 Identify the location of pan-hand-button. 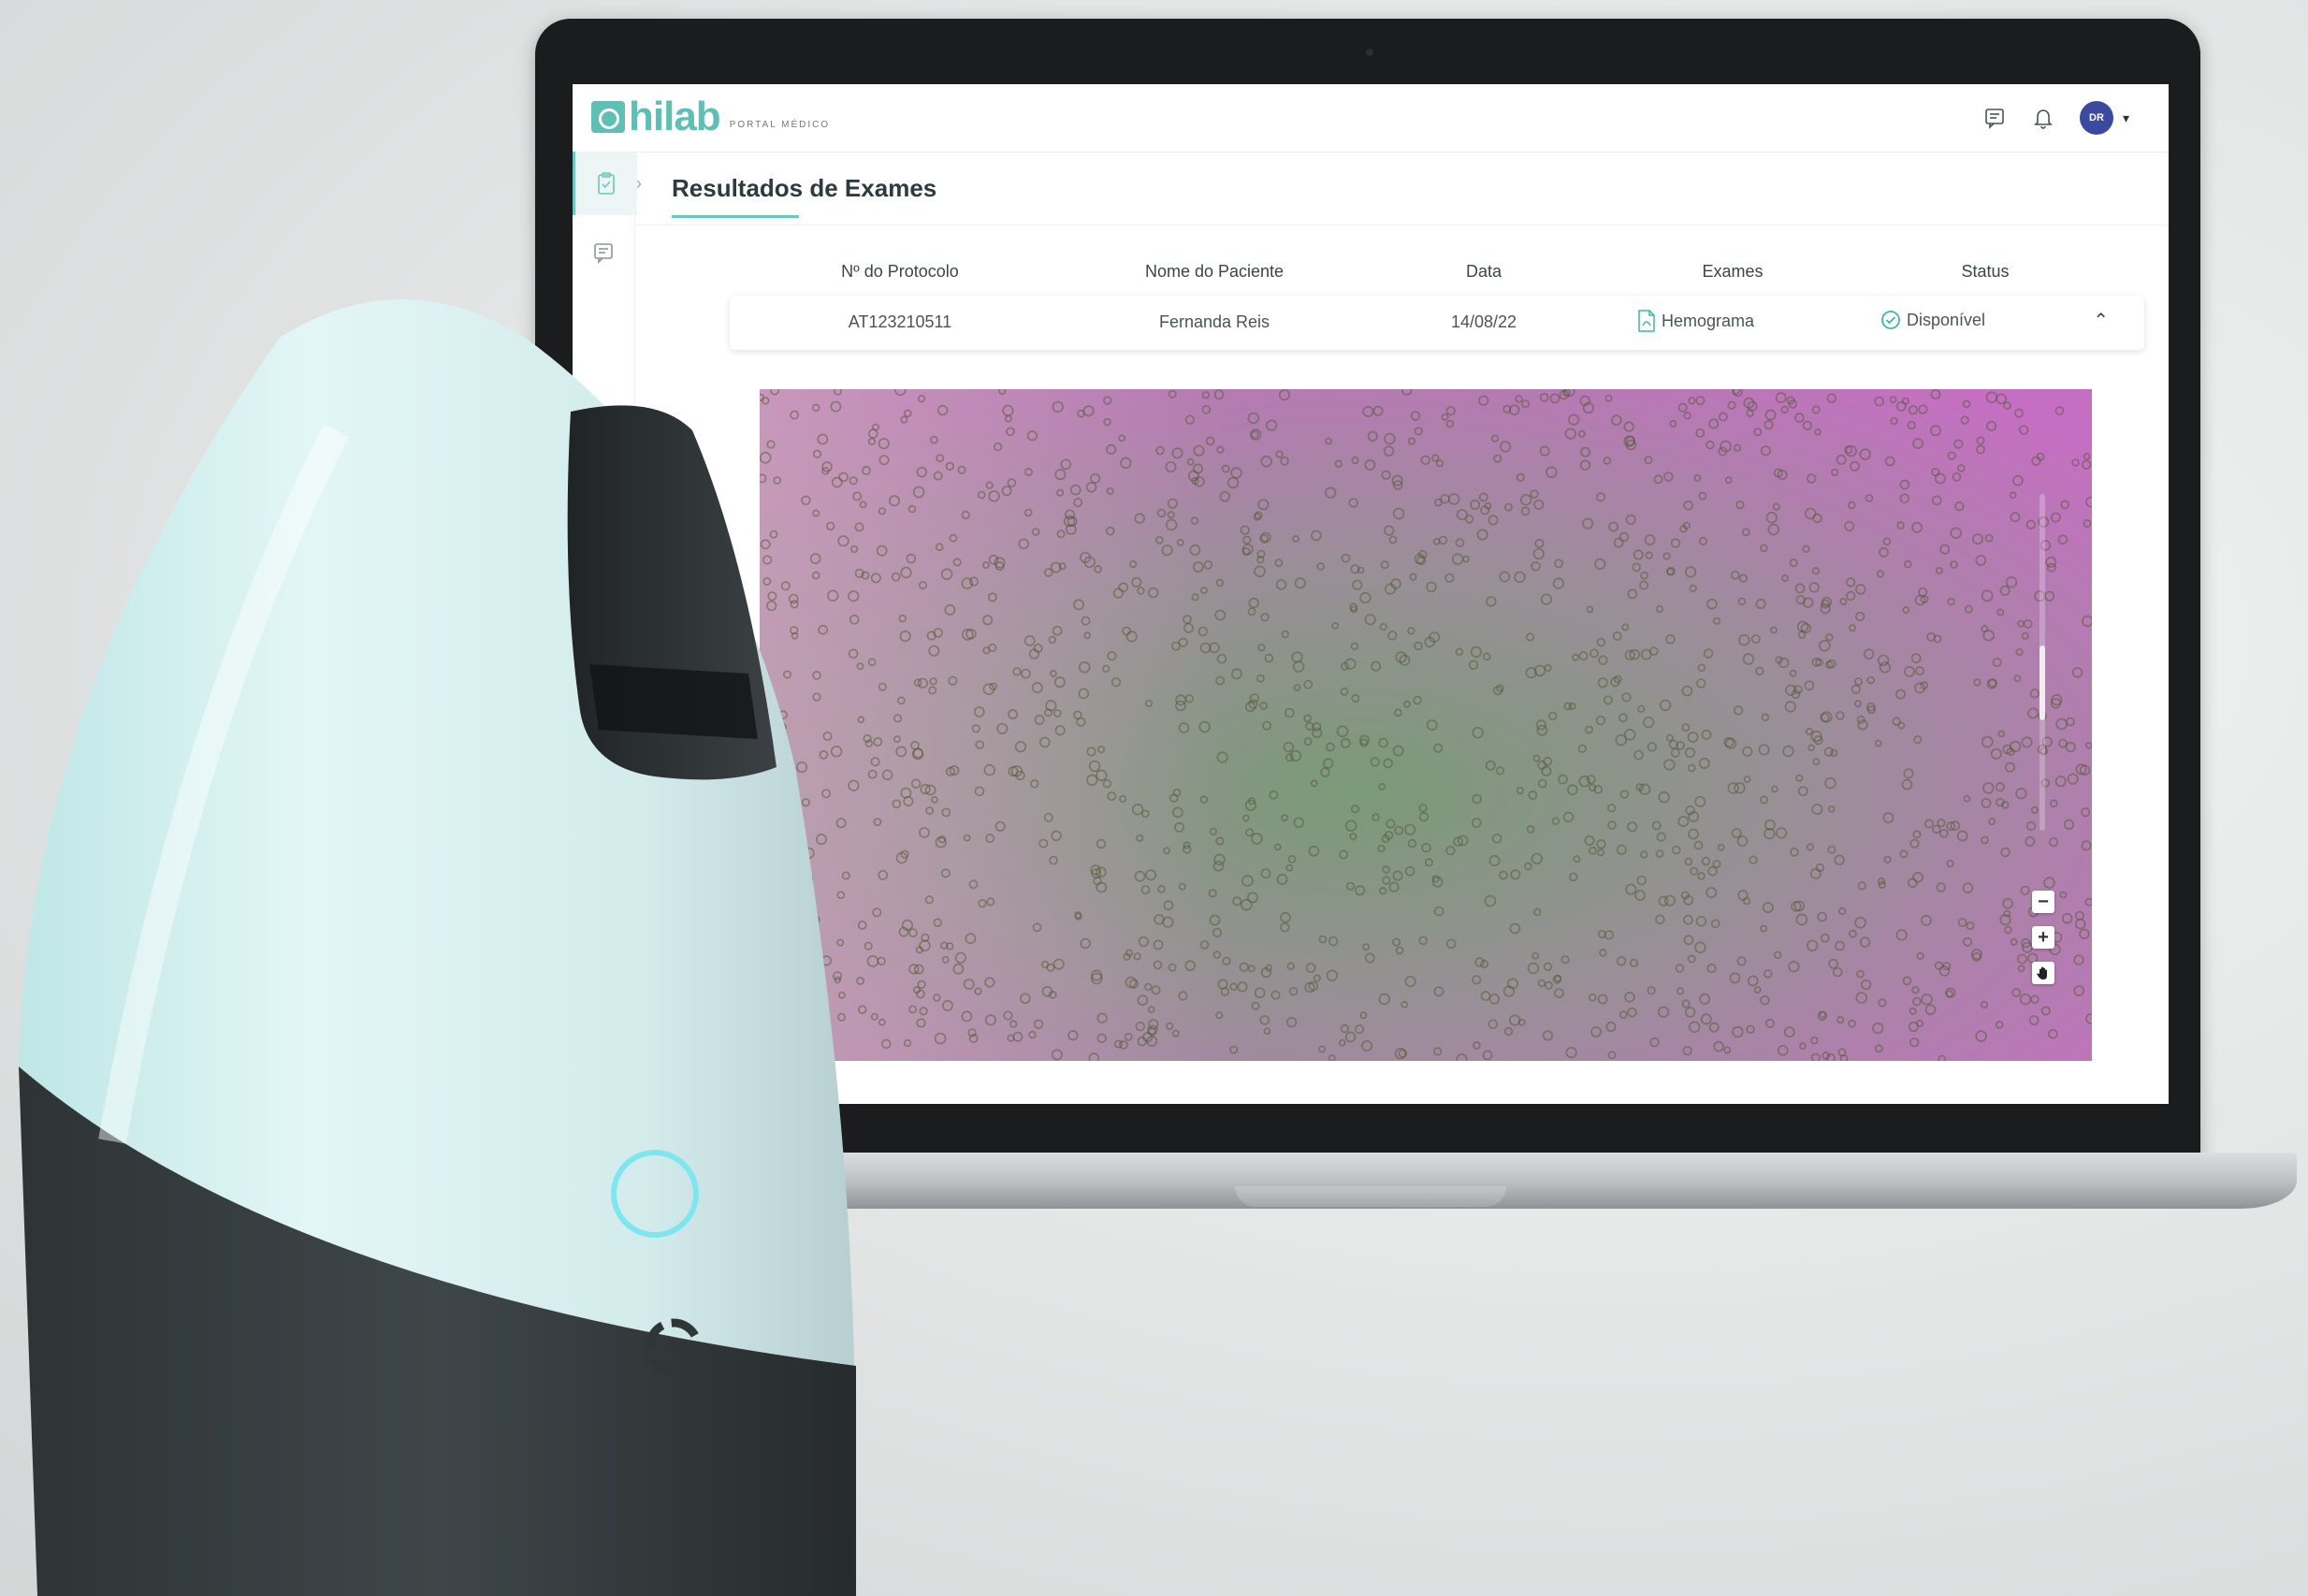
(2043, 973).